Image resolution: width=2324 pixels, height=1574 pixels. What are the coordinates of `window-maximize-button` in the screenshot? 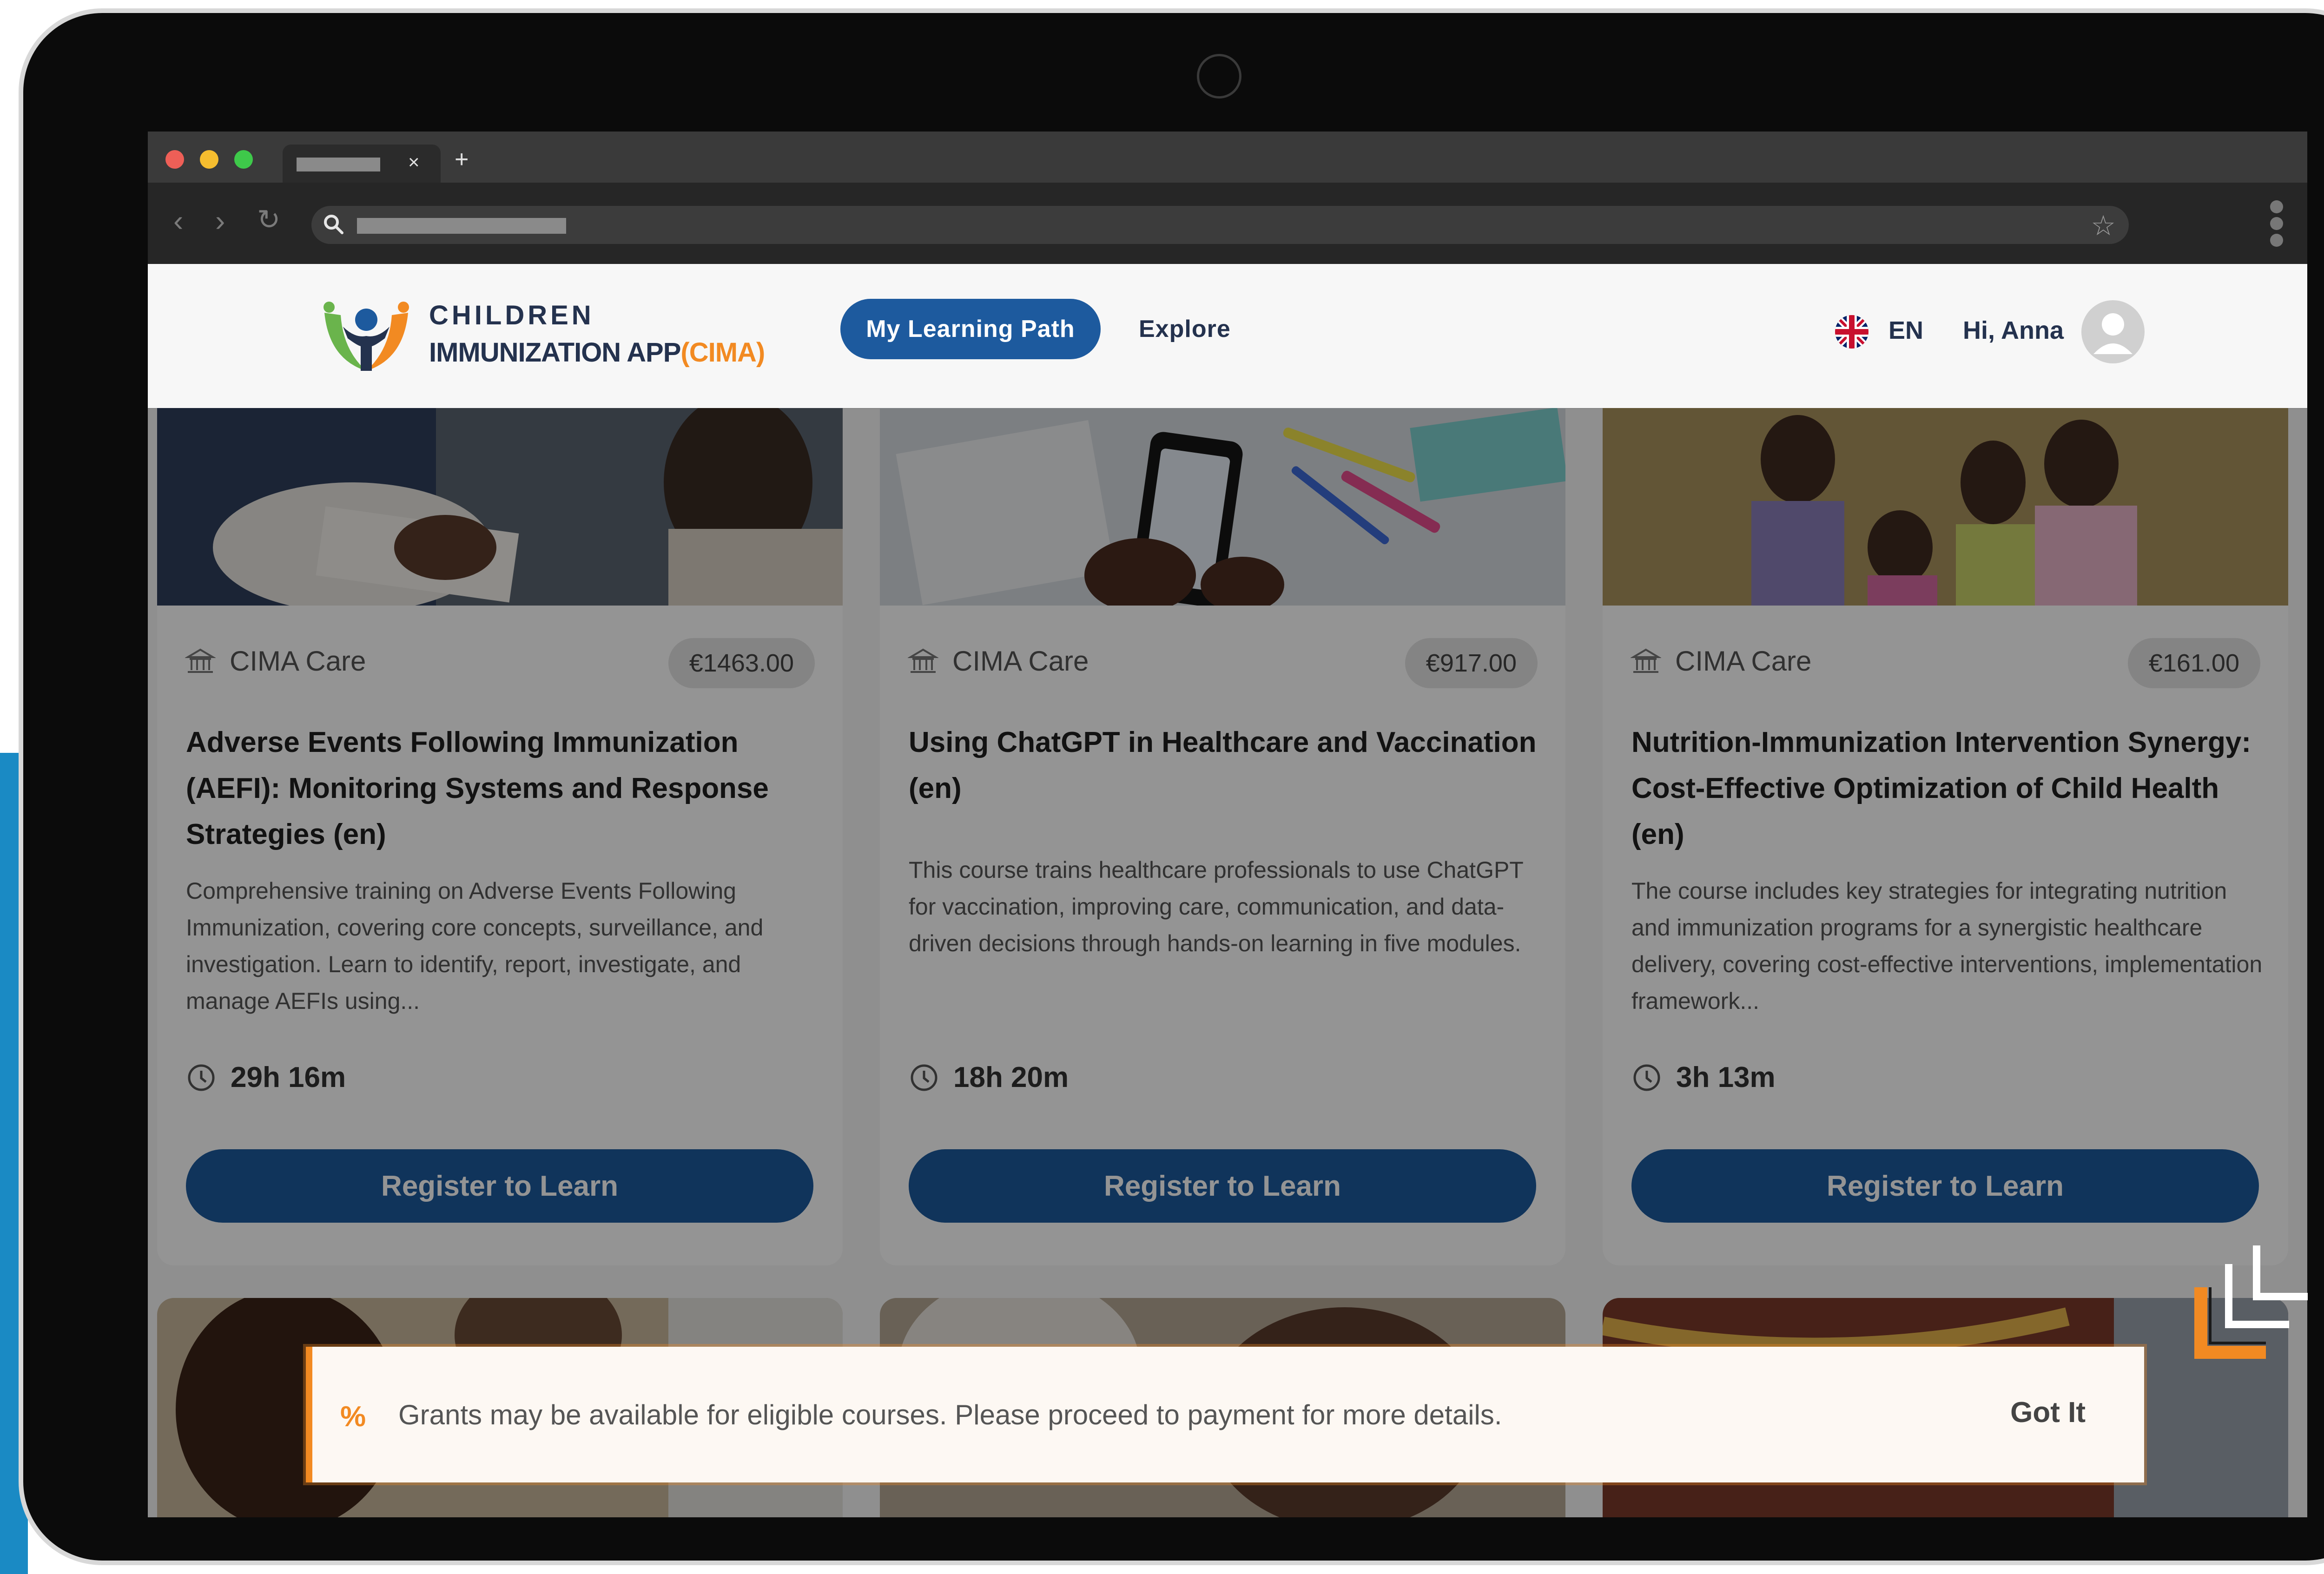 It's located at (243, 160).